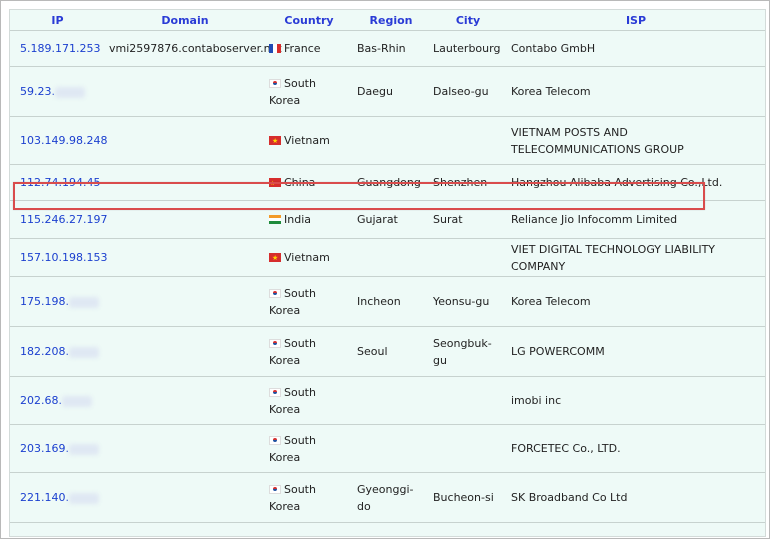  Describe the element at coordinates (636, 351) in the screenshot. I see `isp-cell: LG POWERCOMM` at that location.